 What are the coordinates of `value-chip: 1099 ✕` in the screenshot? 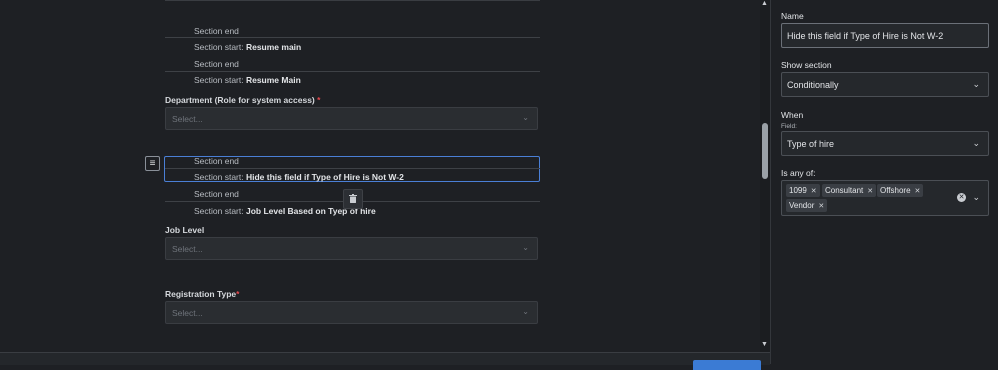 It's located at (803, 190).